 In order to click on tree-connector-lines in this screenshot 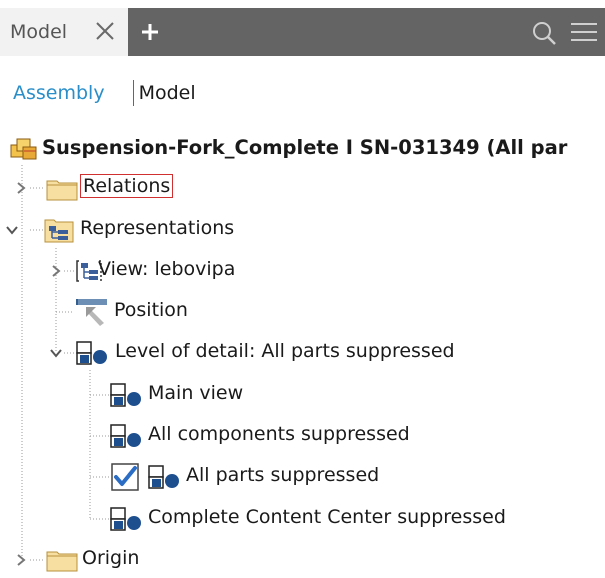, I will do `click(65, 363)`.